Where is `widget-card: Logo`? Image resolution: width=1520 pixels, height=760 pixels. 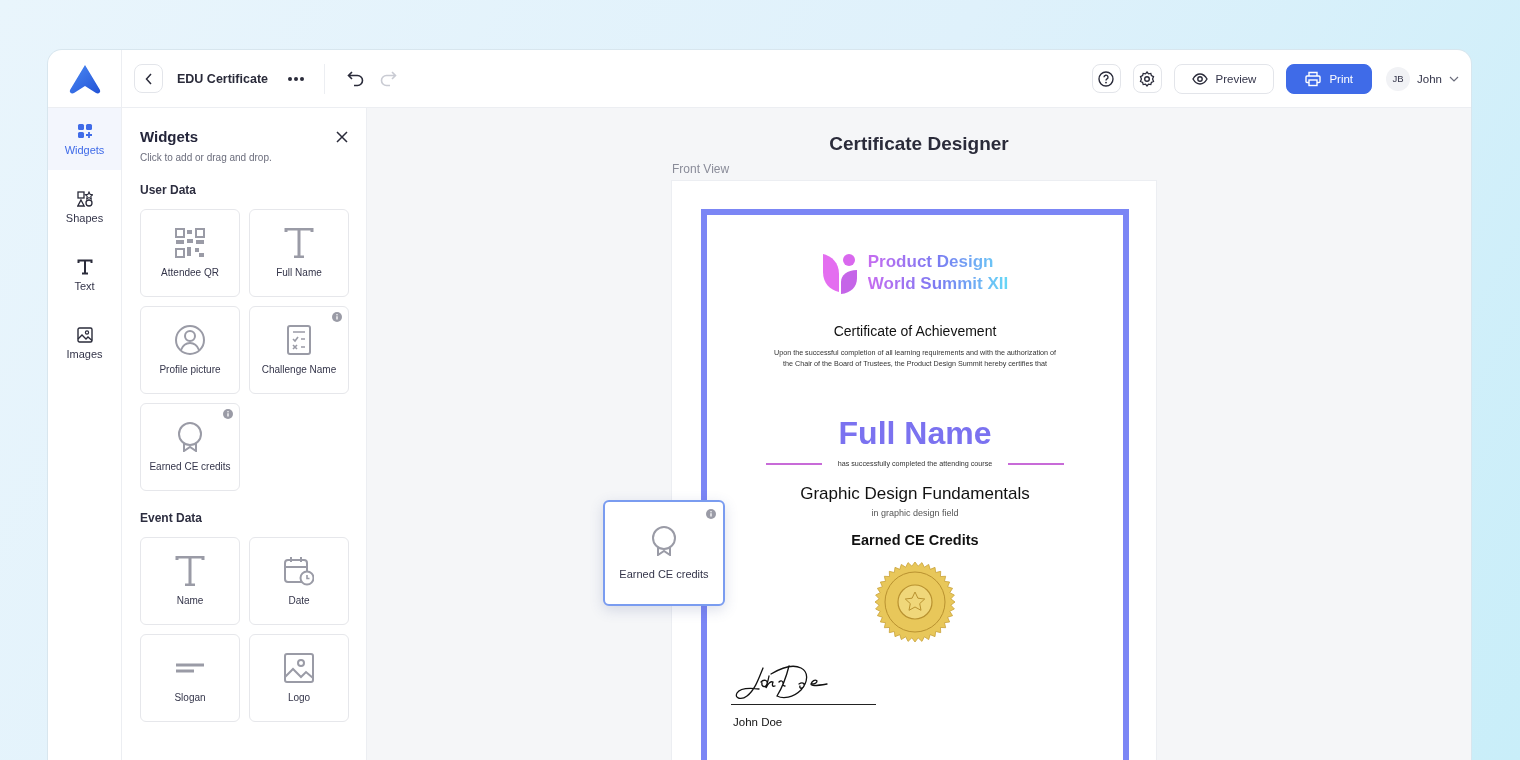
widget-card: Logo is located at coordinates (299, 678).